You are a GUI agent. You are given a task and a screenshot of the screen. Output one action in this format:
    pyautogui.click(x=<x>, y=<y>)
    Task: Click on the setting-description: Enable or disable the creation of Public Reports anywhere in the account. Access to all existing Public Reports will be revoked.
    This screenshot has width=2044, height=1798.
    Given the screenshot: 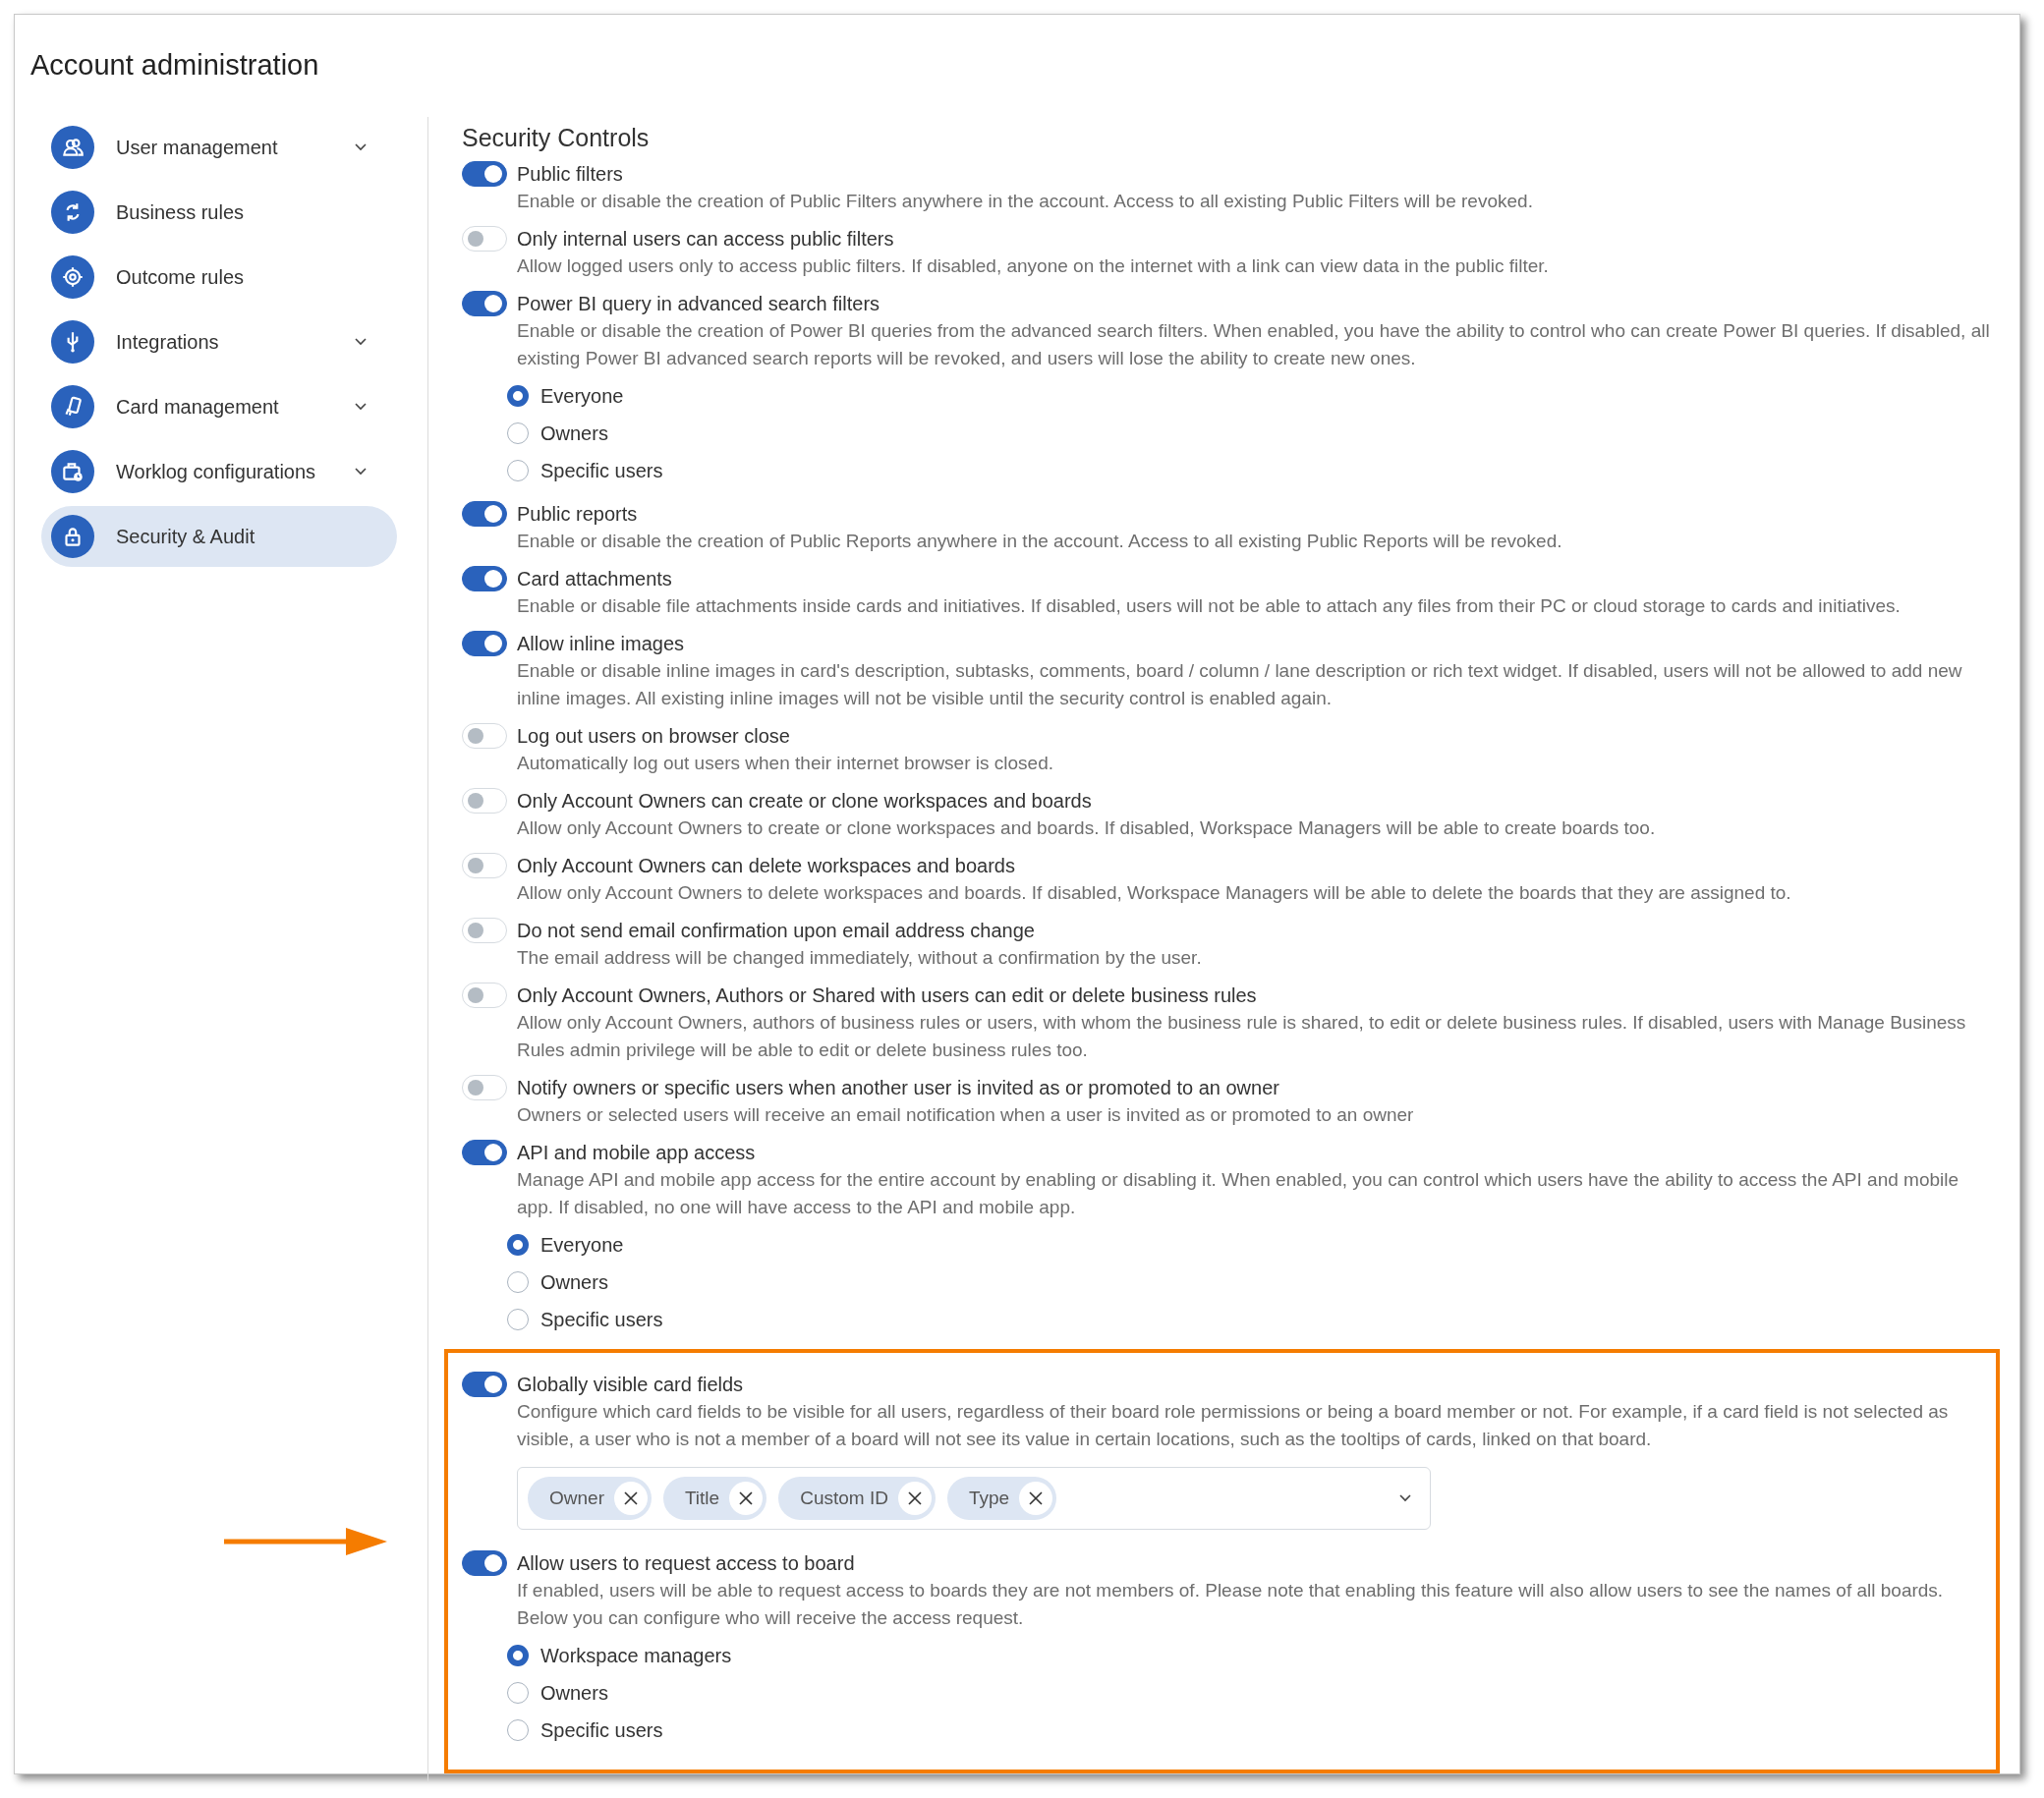 What is the action you would take?
    pyautogui.click(x=1040, y=541)
    